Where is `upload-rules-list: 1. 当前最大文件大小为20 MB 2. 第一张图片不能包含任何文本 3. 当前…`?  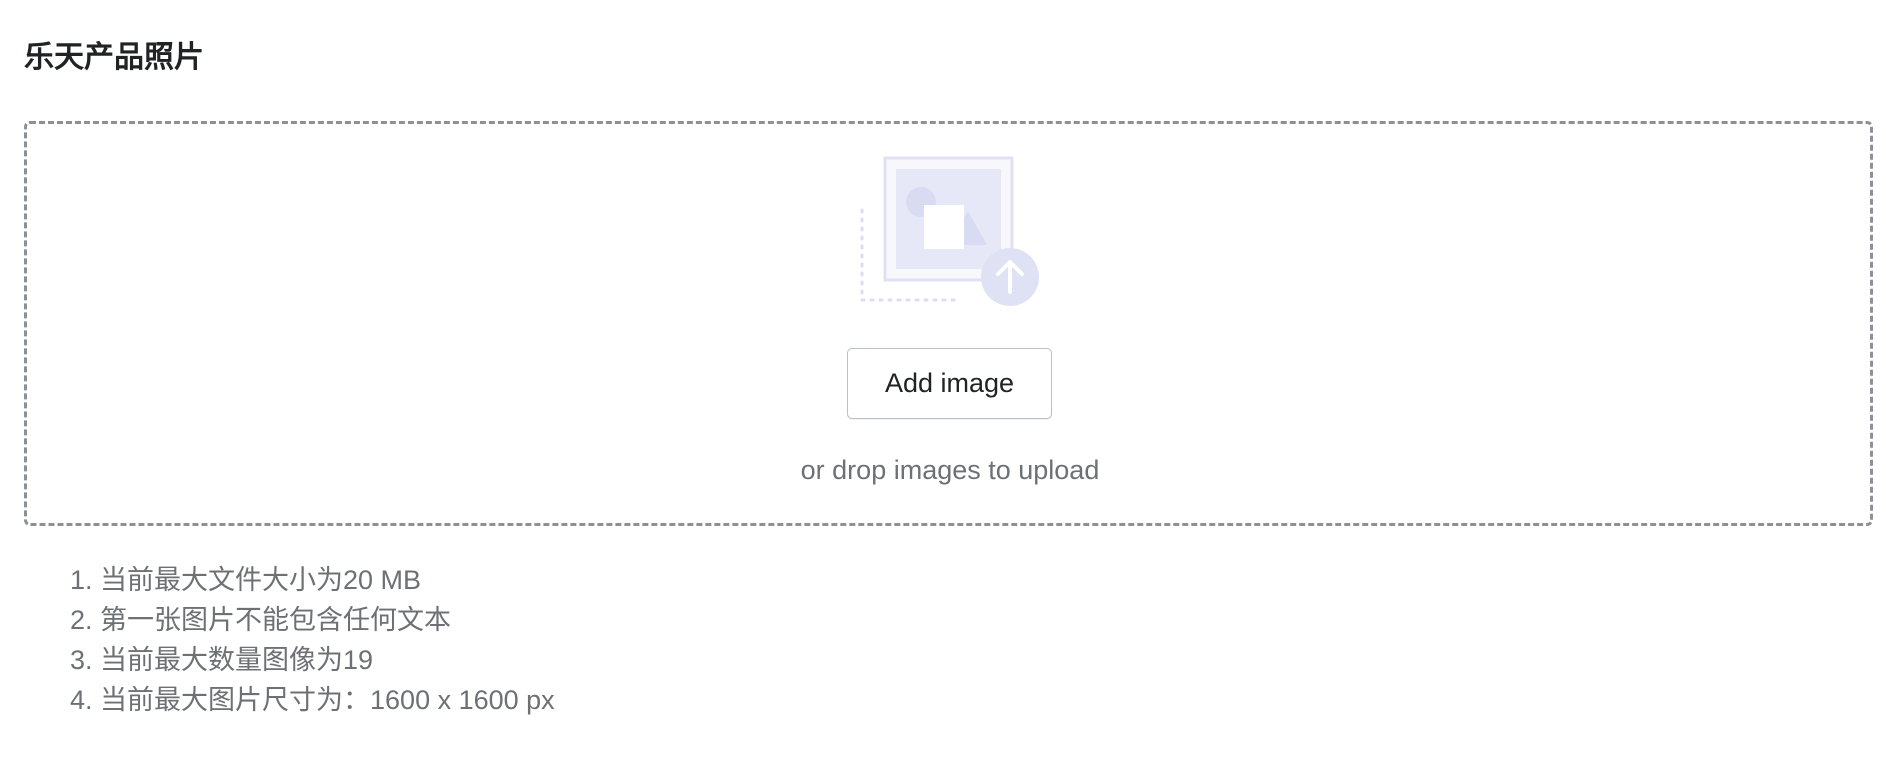
upload-rules-list: 1. 当前最大文件大小为20 MB 2. 第一张图片不能包含任何文本 3. 当前… is located at coordinates (312, 640).